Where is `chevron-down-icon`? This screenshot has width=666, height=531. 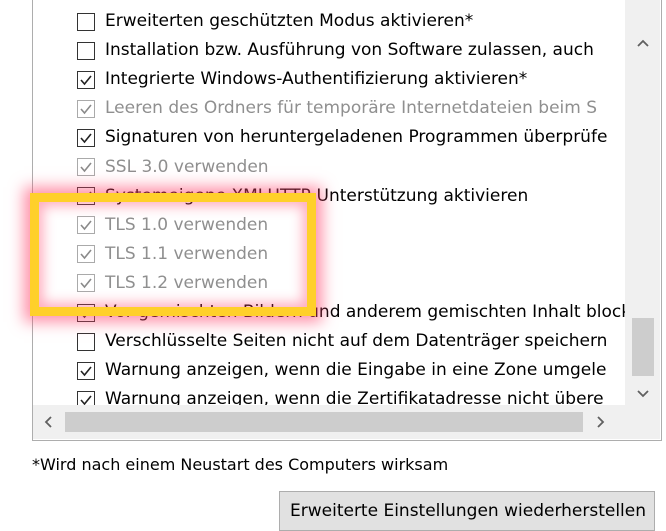
chevron-down-icon is located at coordinates (642, 394).